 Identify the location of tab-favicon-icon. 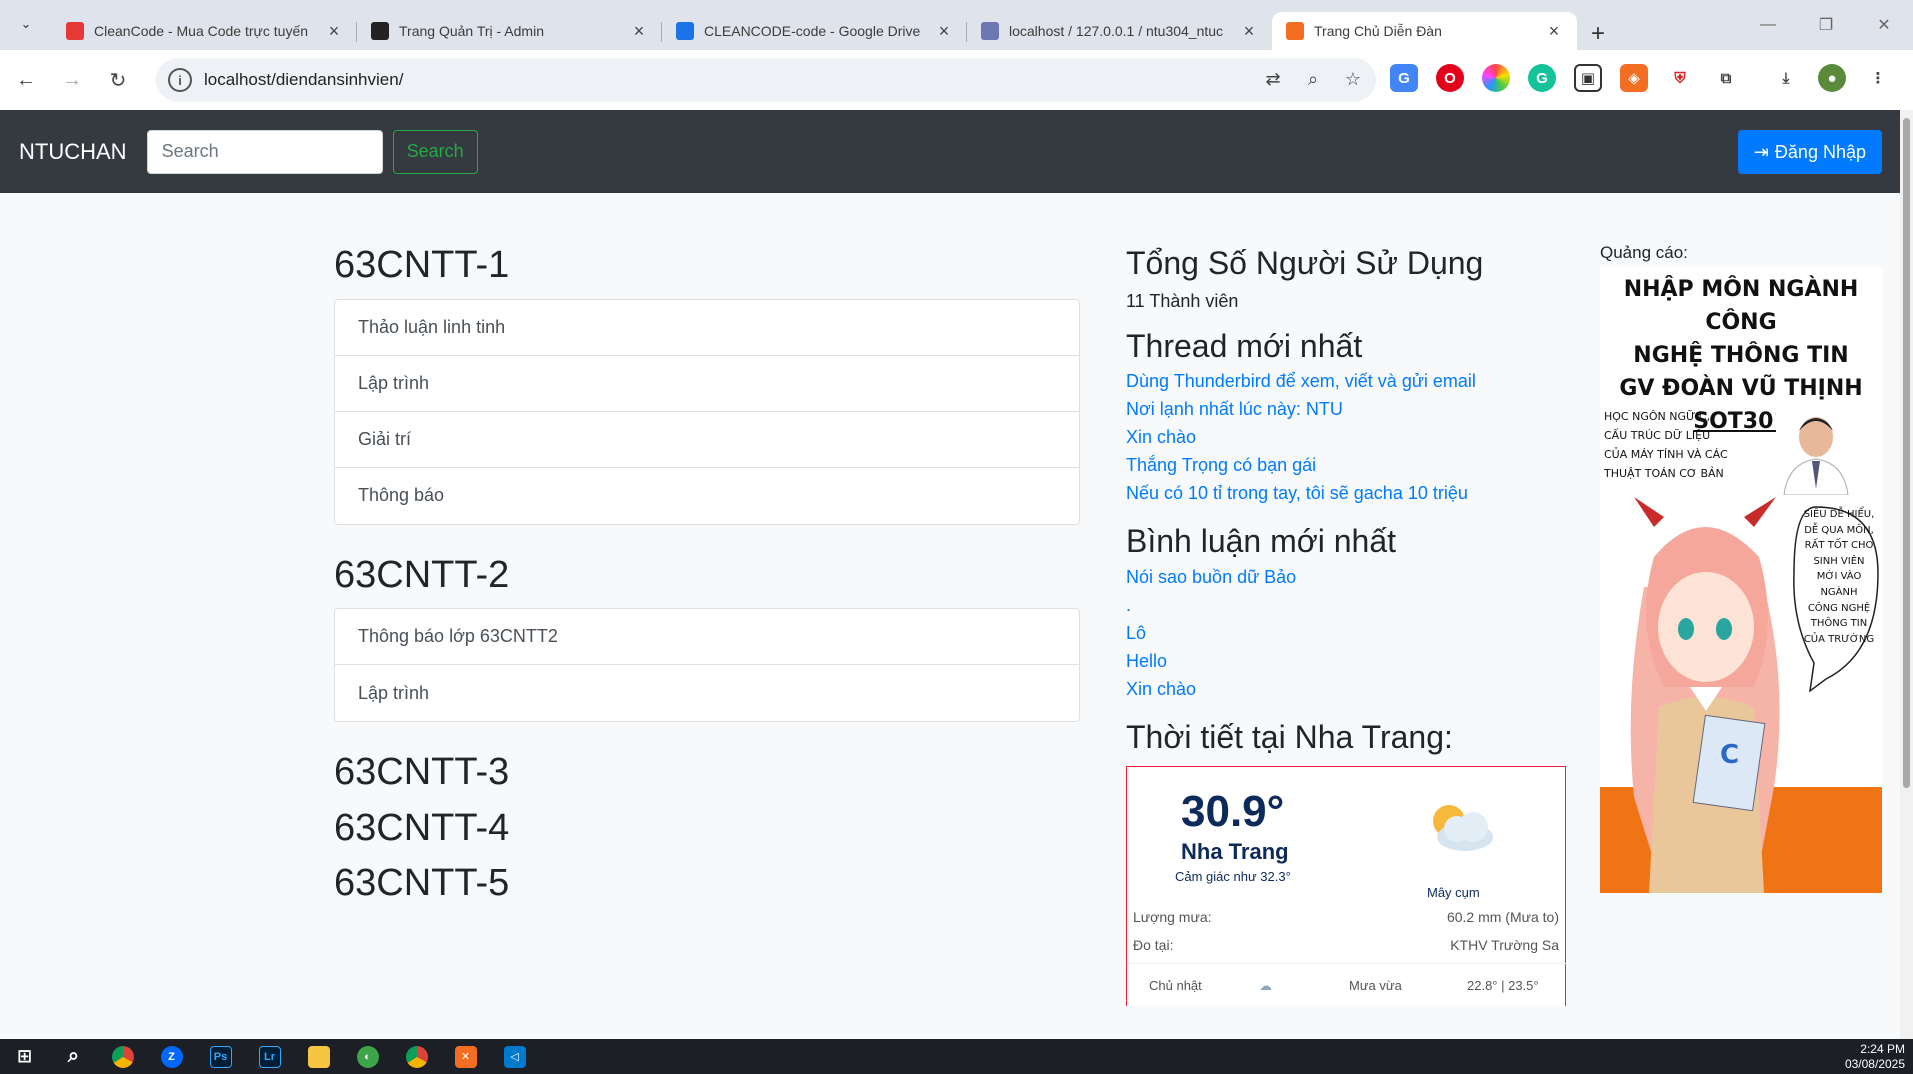
(380, 31).